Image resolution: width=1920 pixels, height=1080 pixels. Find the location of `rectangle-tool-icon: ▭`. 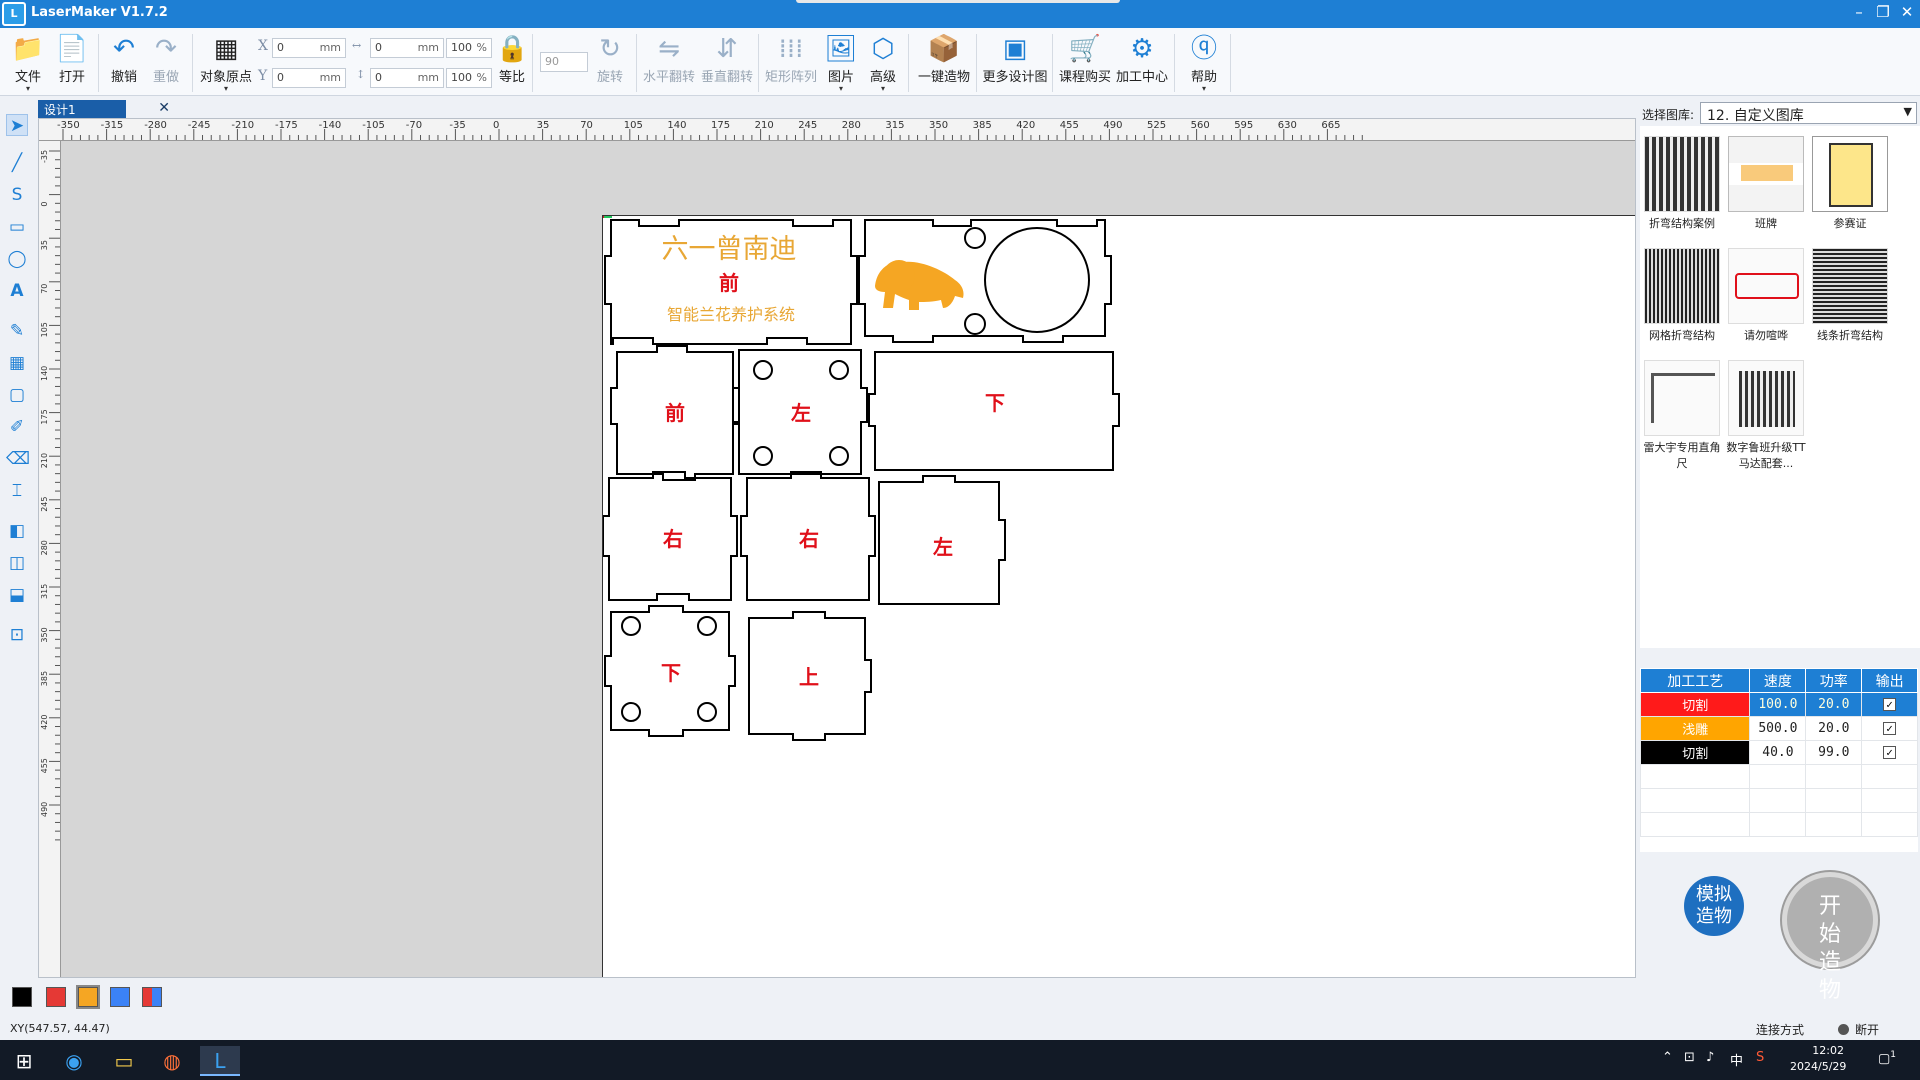

rectangle-tool-icon: ▭ is located at coordinates (17, 227).